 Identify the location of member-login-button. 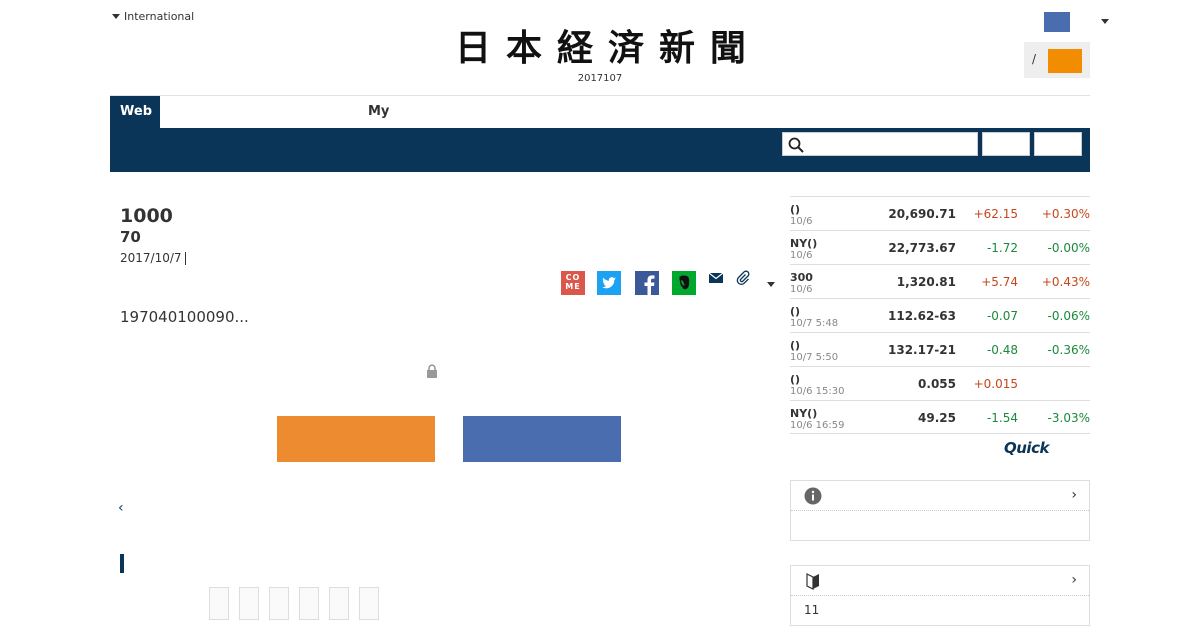
(542, 439).